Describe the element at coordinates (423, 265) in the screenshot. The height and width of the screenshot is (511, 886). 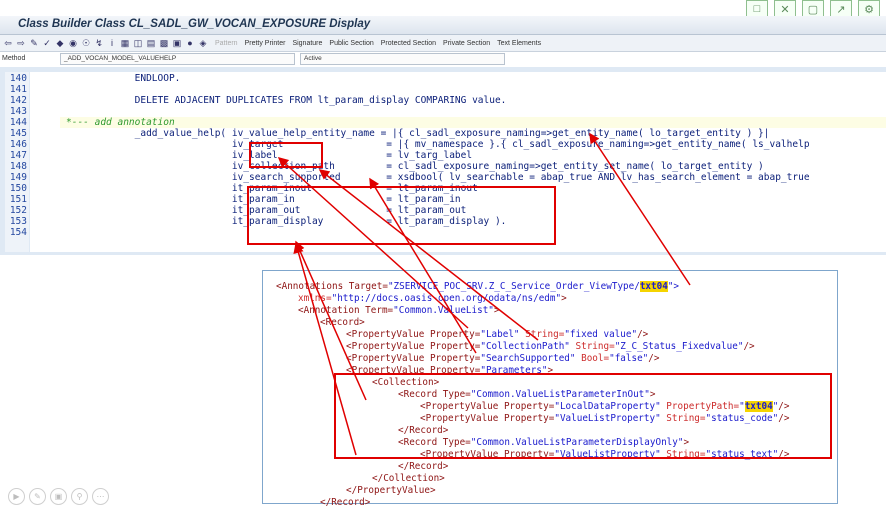
I see `arrow-searchsupported` at that location.